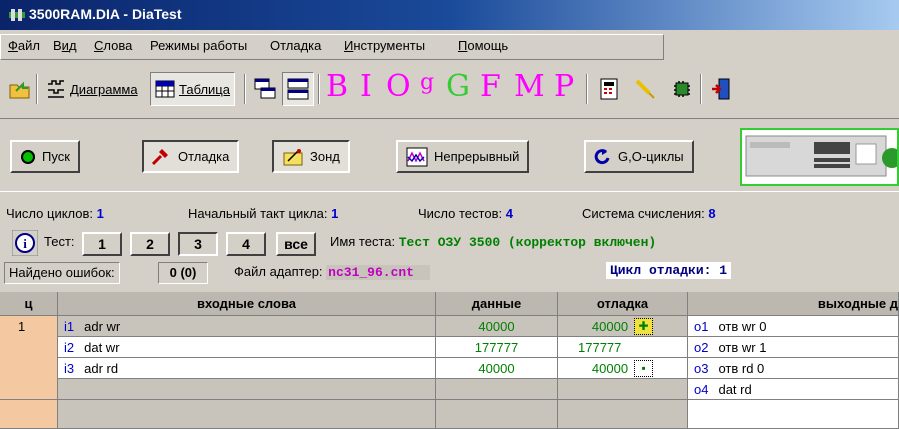  I want to click on test-3-button: 3, so click(198, 244).